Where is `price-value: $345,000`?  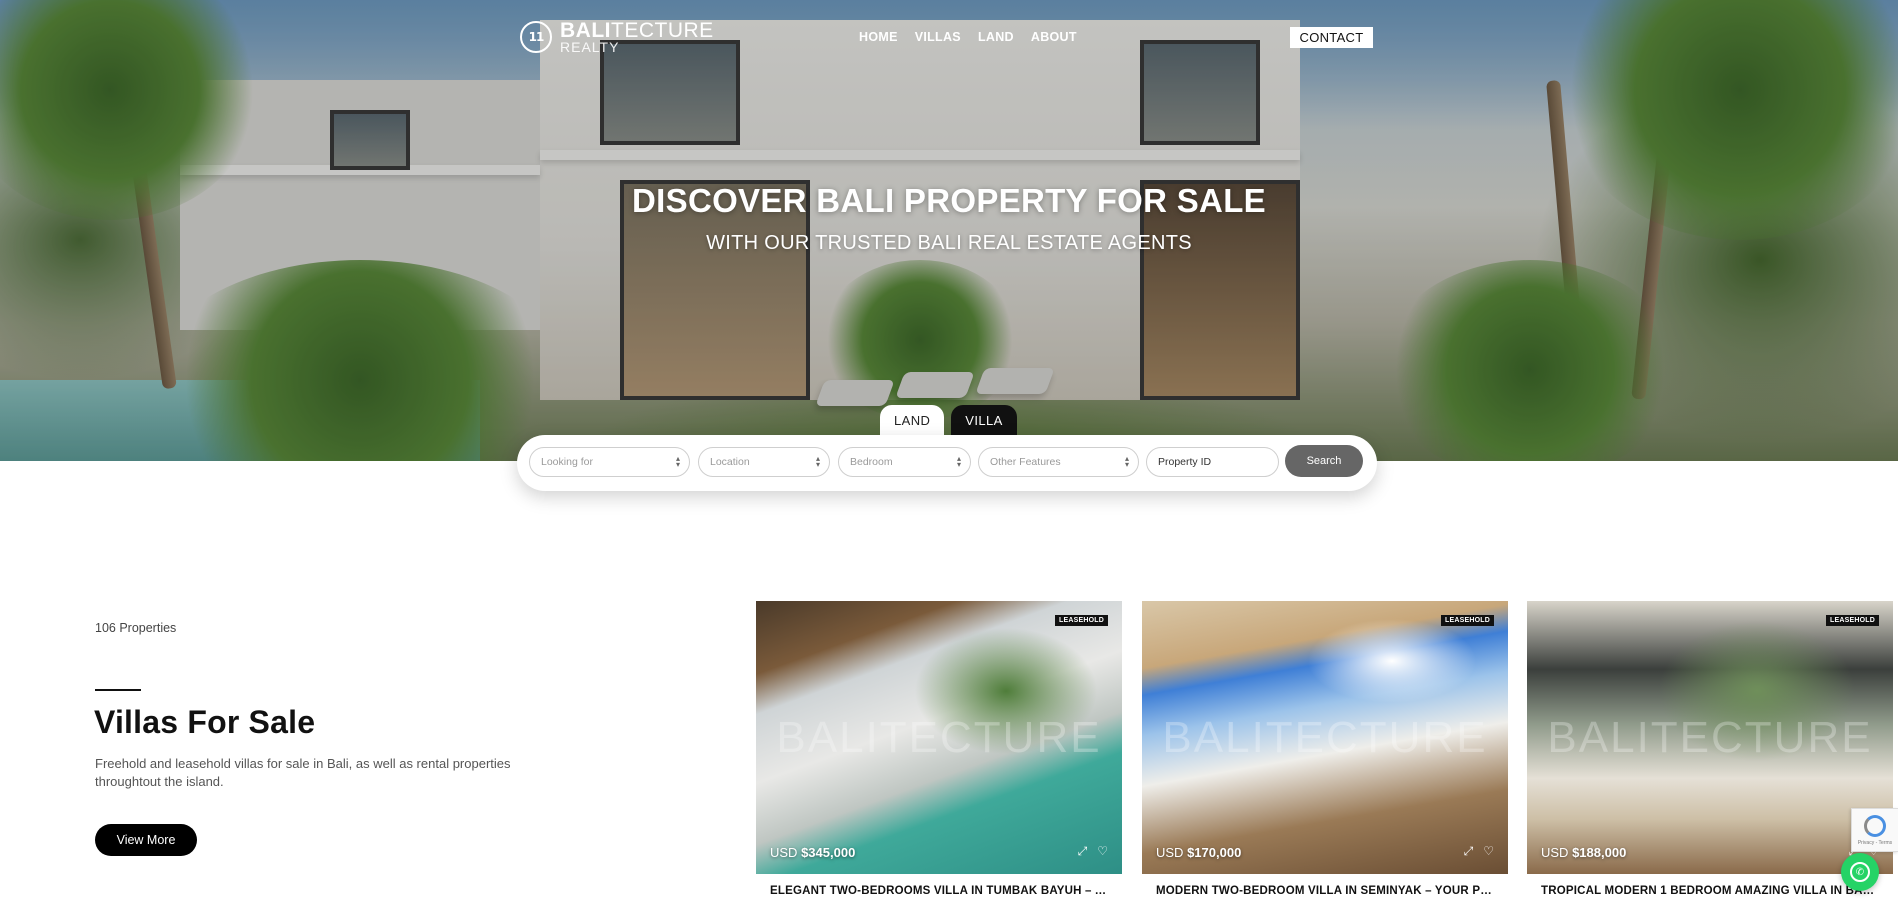
price-value: $345,000 is located at coordinates (828, 852).